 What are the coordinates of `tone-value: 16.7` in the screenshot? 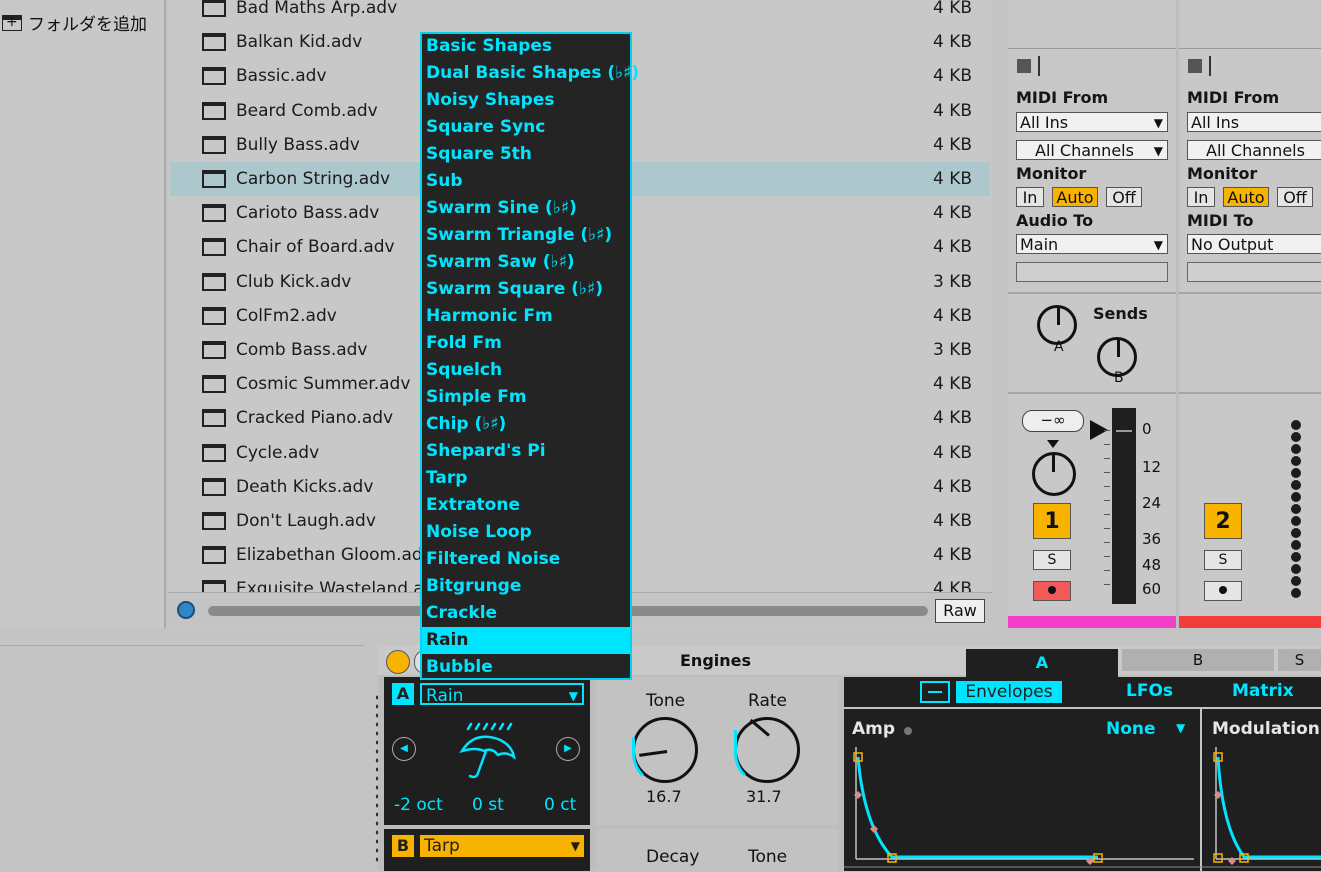 It's located at (664, 796).